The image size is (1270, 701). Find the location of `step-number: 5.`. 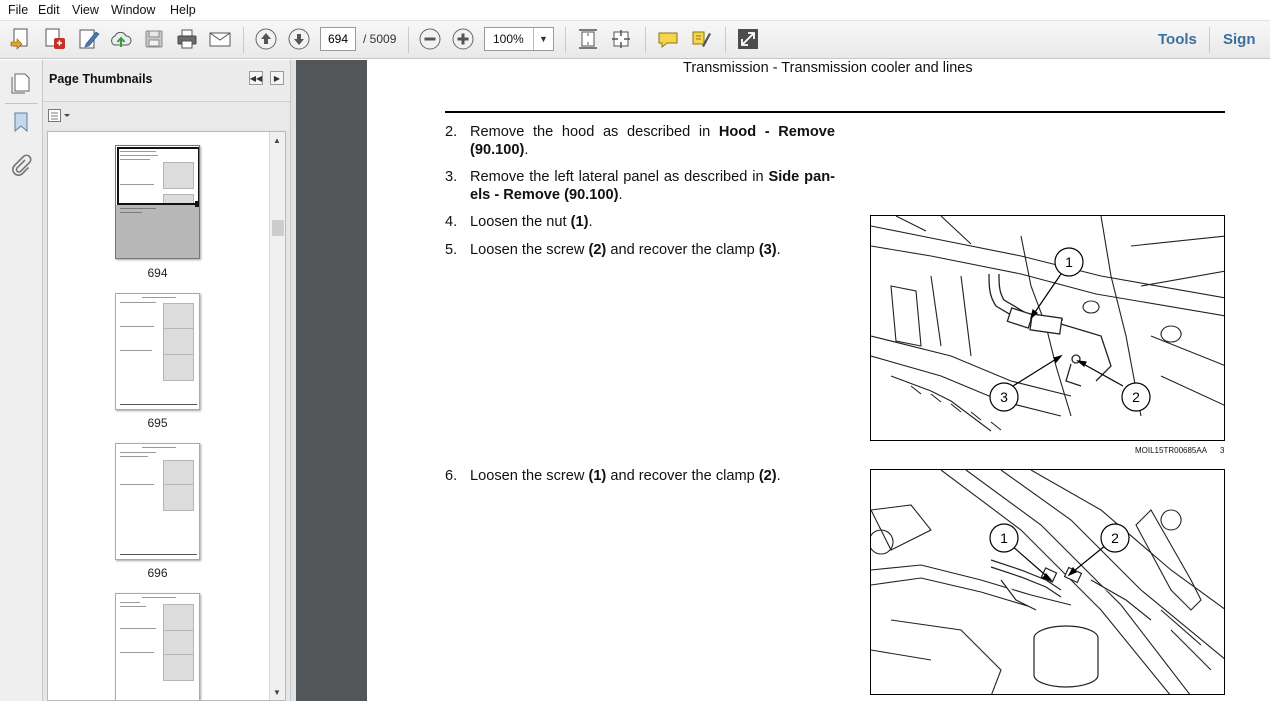

step-number: 5. is located at coordinates (451, 250).